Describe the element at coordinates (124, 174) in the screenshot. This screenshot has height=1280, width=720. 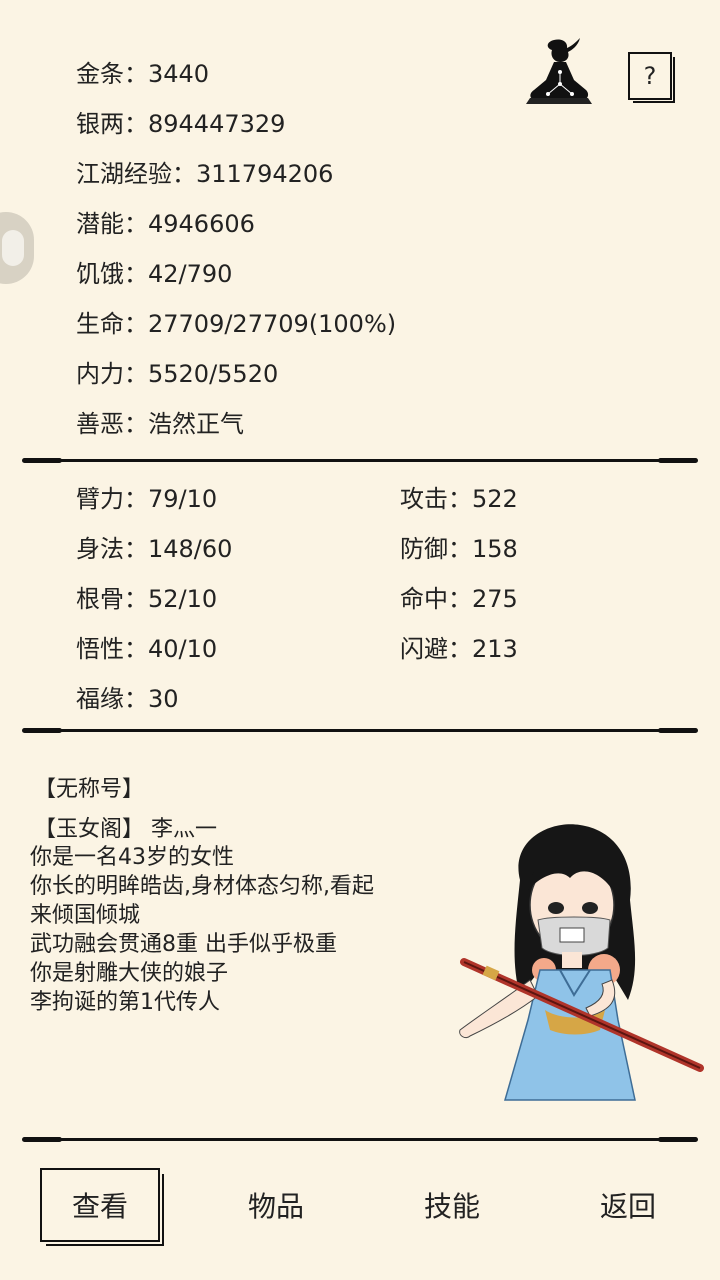
I see `stat-label: 江湖经验` at that location.